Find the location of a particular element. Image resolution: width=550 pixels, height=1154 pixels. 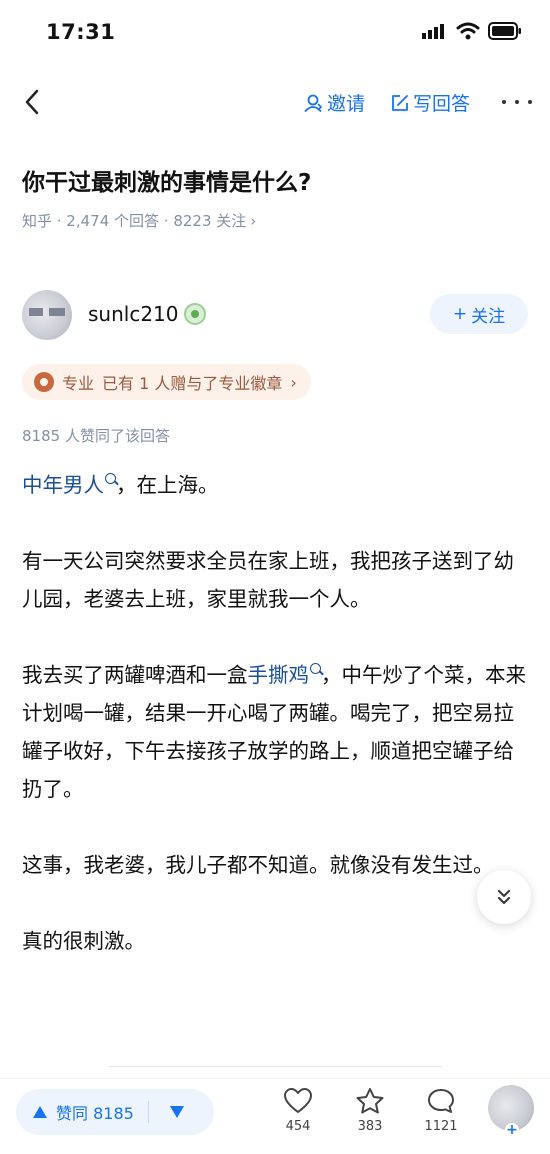

edit-icon is located at coordinates (400, 102).